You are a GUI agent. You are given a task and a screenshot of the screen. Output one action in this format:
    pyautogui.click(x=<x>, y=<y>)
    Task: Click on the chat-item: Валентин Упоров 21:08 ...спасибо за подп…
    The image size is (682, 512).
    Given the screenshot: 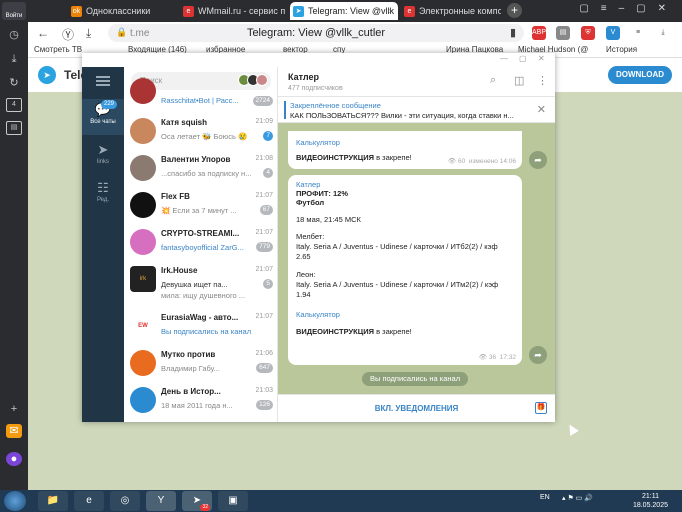 What is the action you would take?
    pyautogui.click(x=200, y=169)
    